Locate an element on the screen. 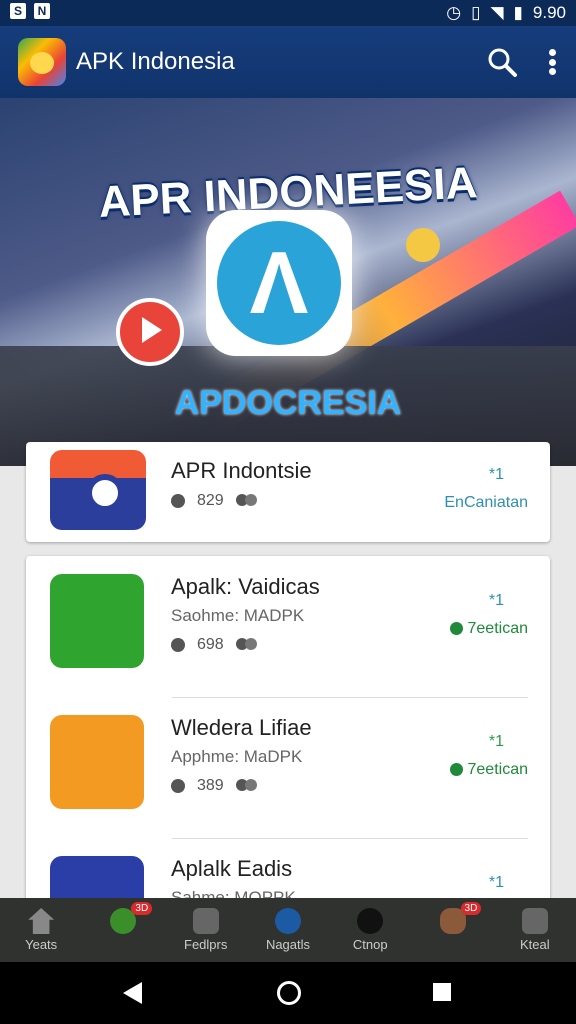 This screenshot has width=576, height=1024. app-title: APK Indonesia is located at coordinates (155, 61).